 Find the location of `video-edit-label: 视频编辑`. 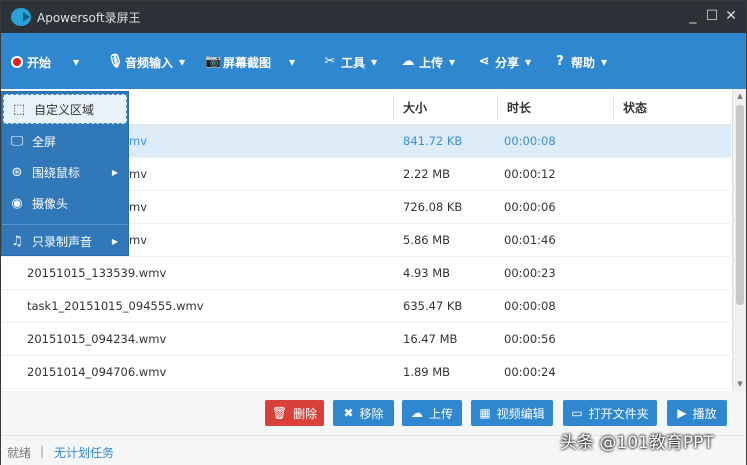

video-edit-label: 视频编辑 is located at coordinates (520, 413).